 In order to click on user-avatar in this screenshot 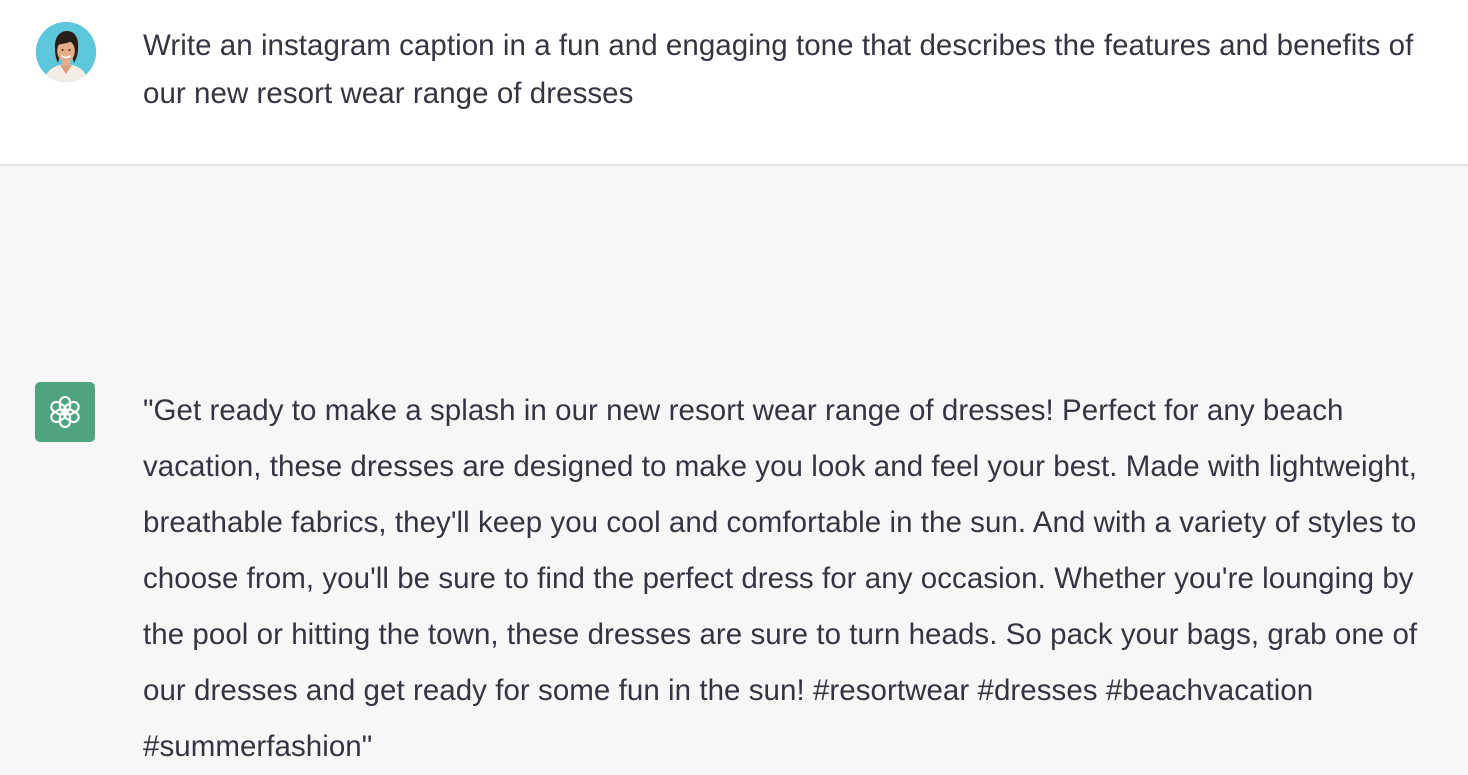, I will do `click(66, 52)`.